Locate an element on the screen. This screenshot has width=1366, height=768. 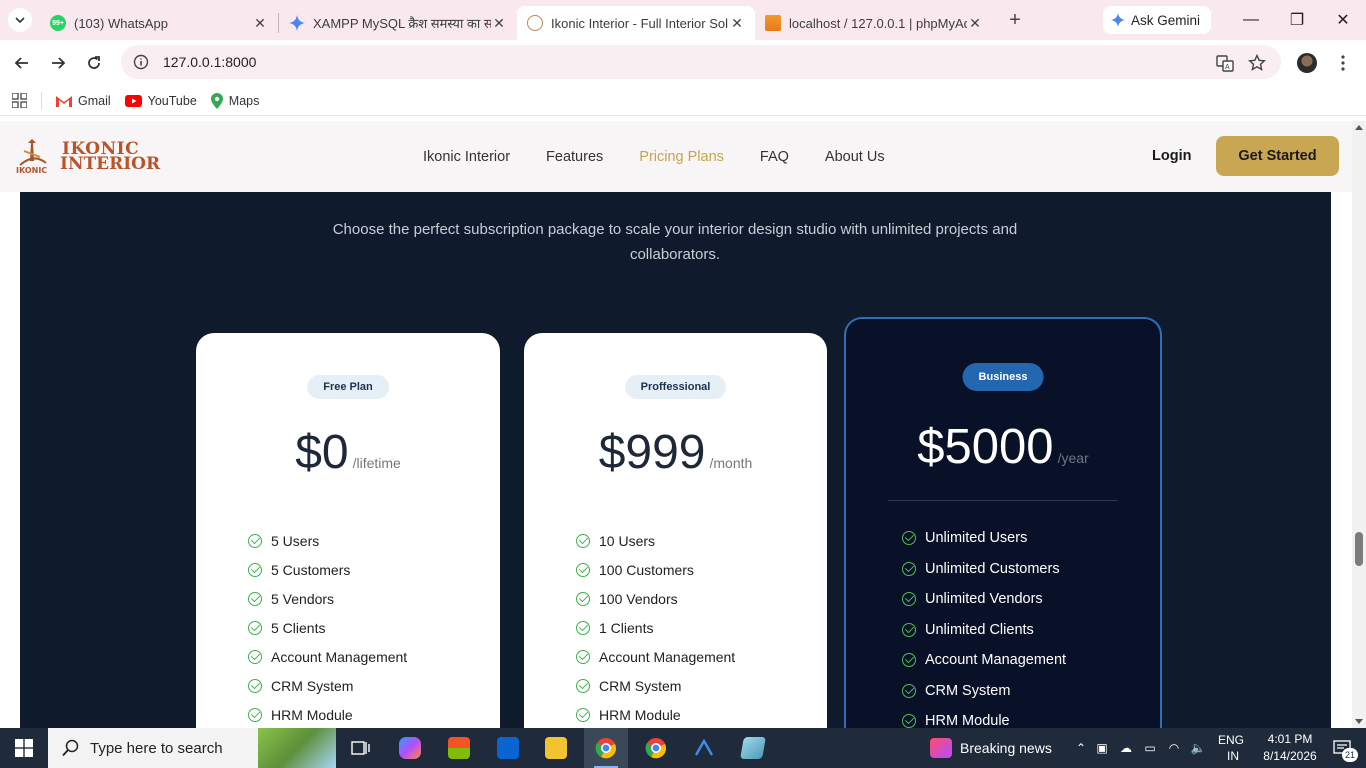
notification-count-badge: 21 is located at coordinates (1350, 755).